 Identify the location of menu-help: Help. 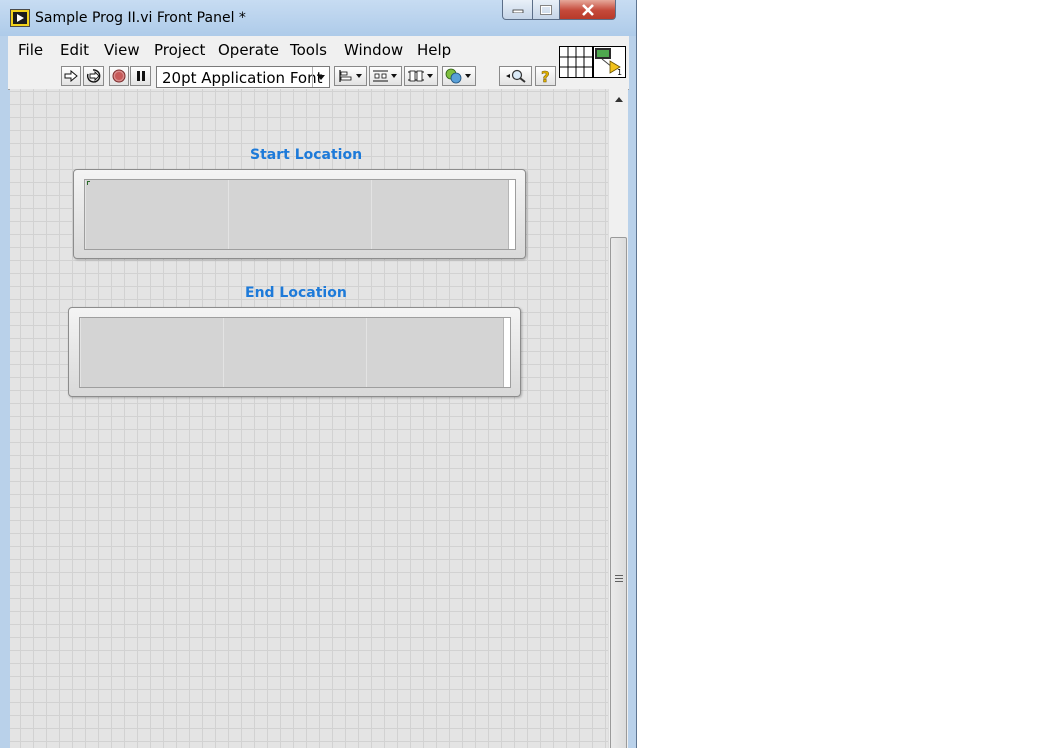
(434, 50).